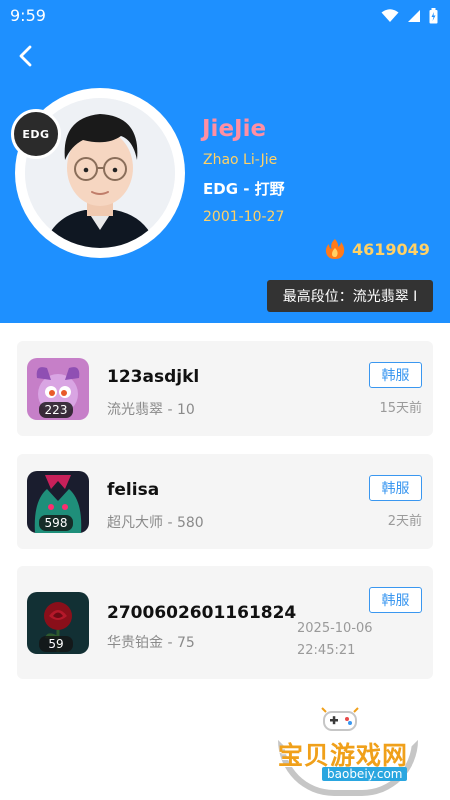 The image size is (450, 800). What do you see at coordinates (365, 774) in the screenshot?
I see `watermark-url: baobeiy.com` at bounding box center [365, 774].